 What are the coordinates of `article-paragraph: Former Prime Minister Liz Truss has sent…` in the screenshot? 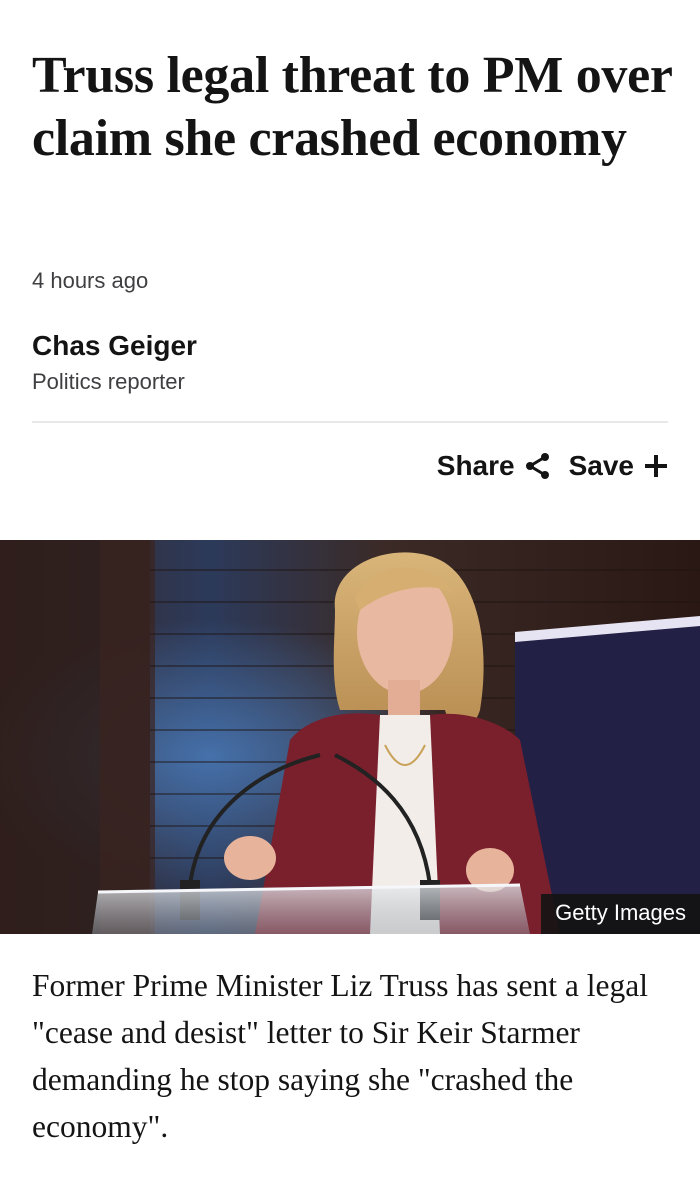 It's located at (340, 1056).